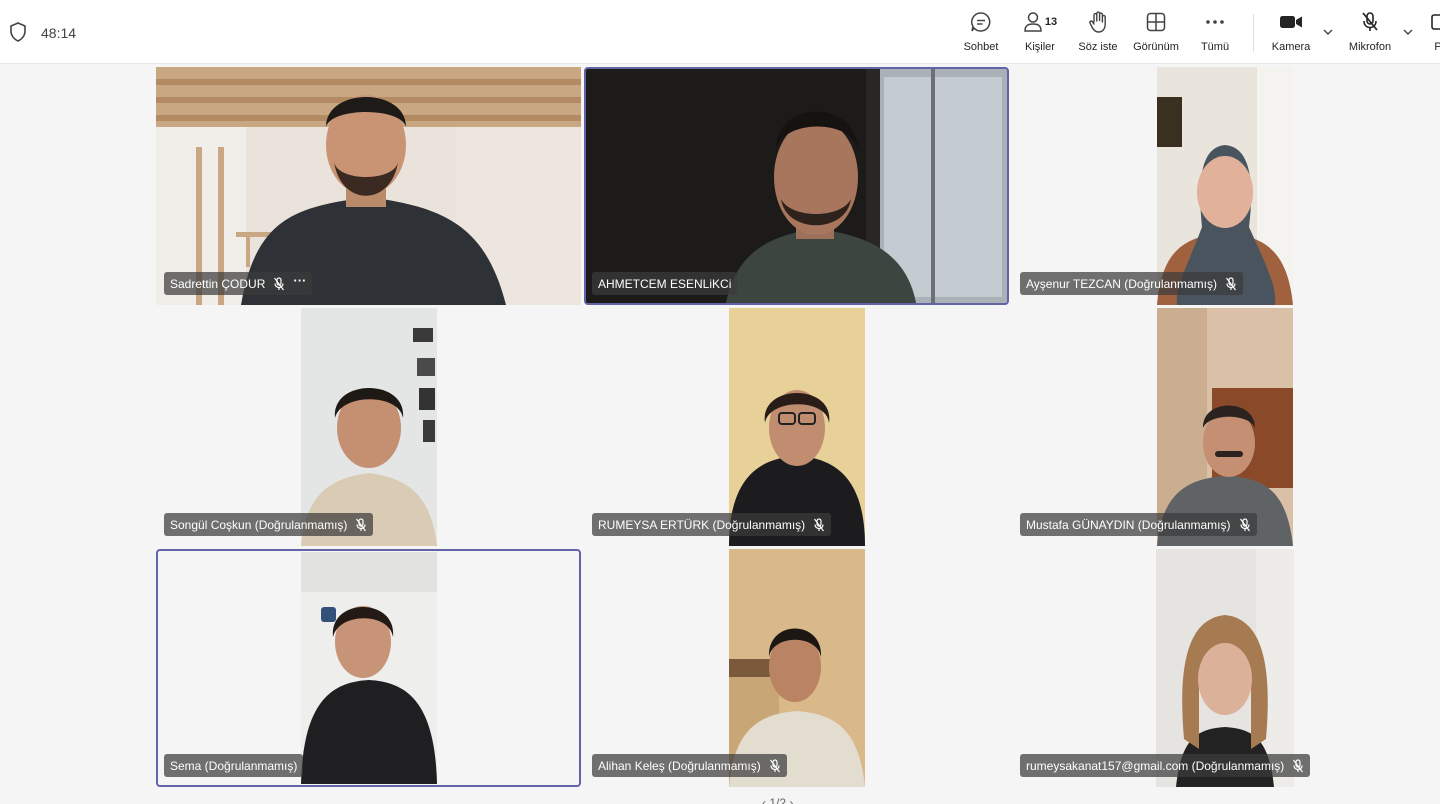  I want to click on raise-hand-label: Söz iste, so click(1098, 47).